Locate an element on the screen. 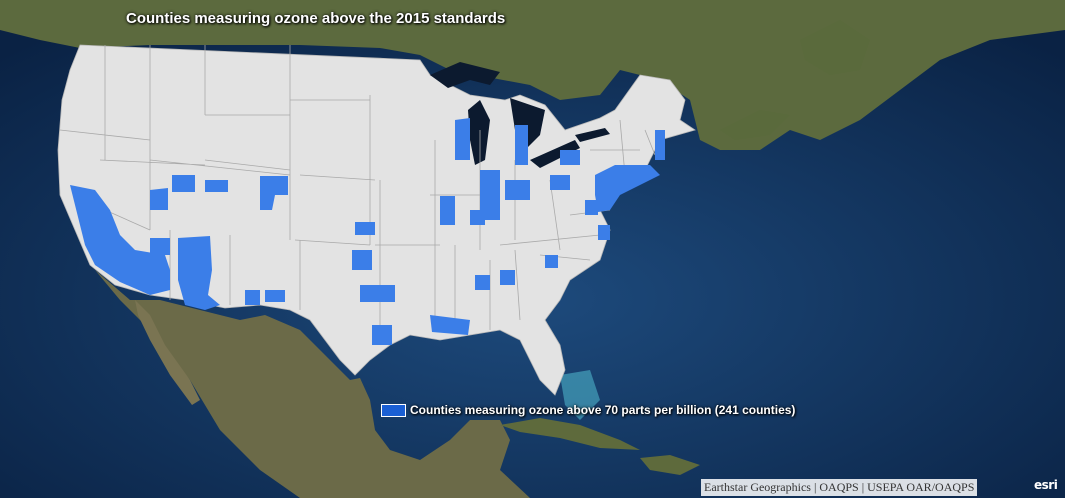  county-cluster-ga is located at coordinates (551, 261).